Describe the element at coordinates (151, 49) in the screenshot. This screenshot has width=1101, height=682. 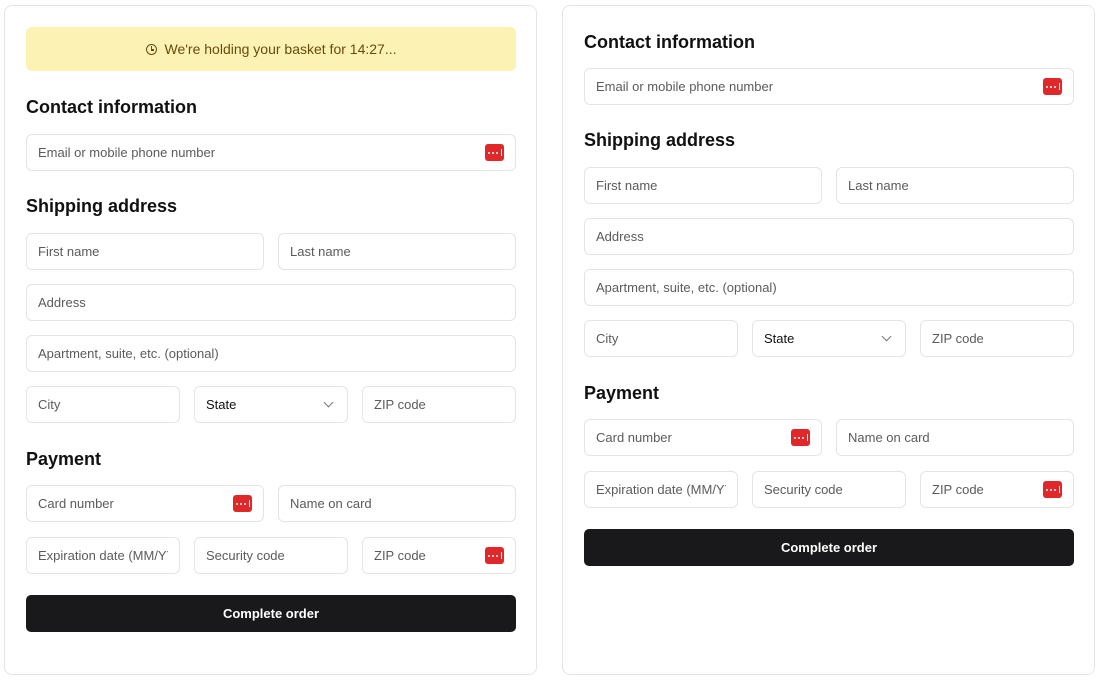
I see `clock-icon` at that location.